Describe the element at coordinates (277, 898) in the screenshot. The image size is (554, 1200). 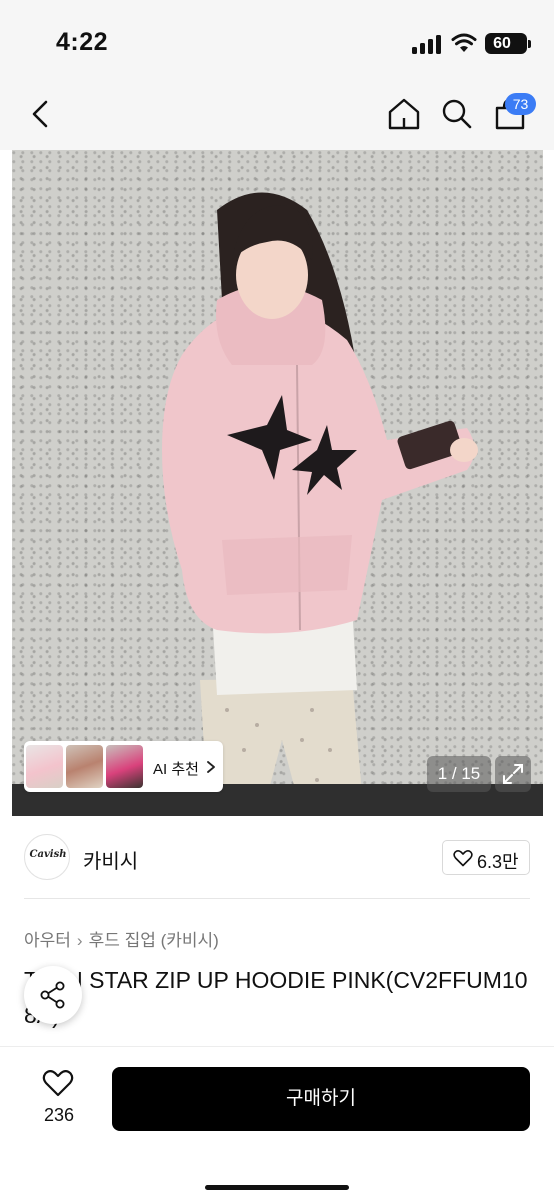
I see `divider` at that location.